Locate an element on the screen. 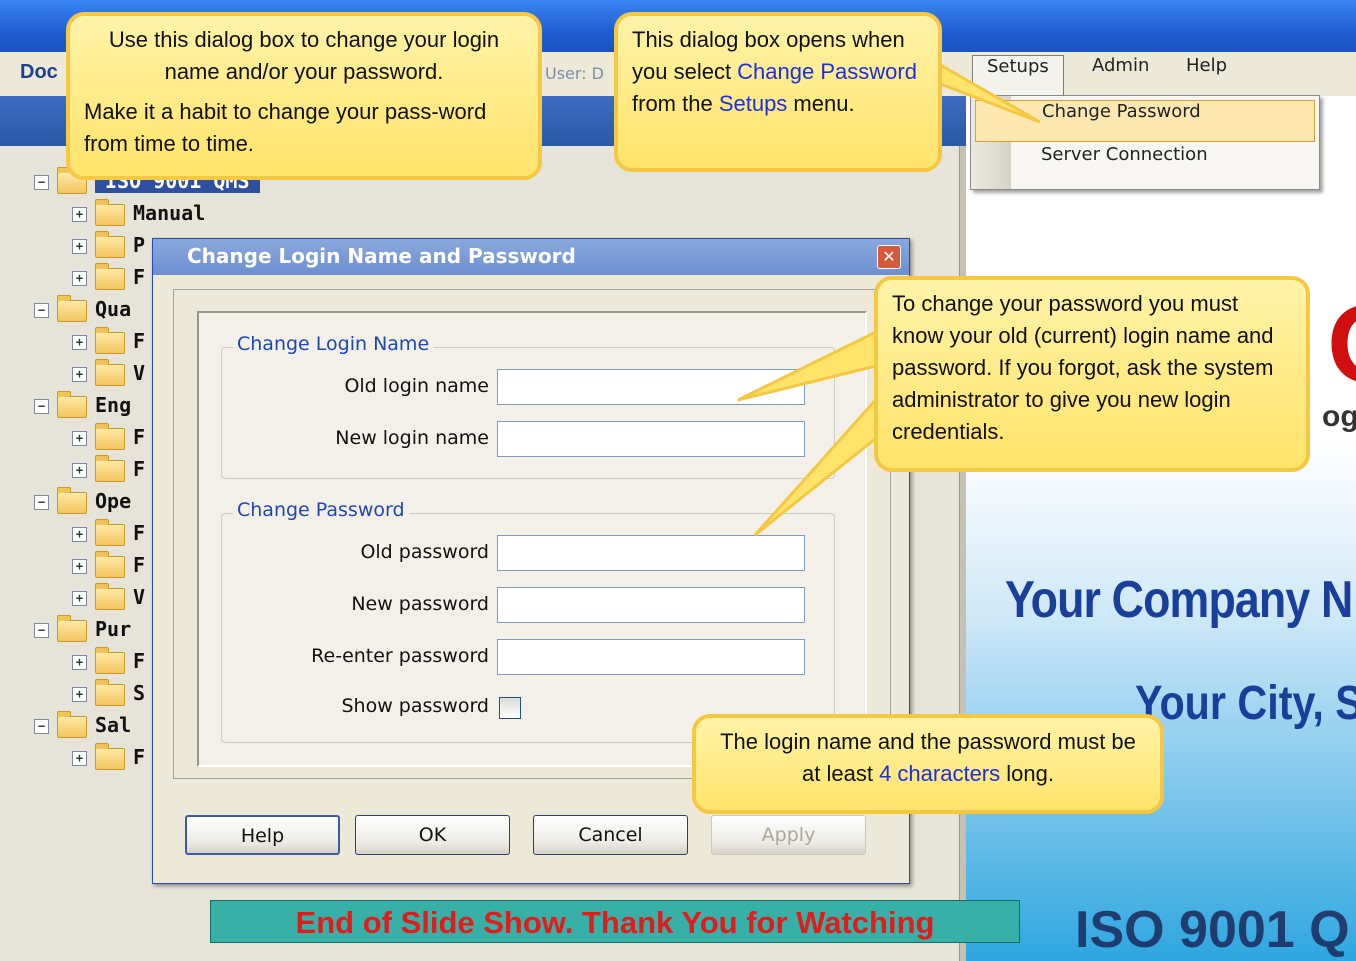 The height and width of the screenshot is (961, 1356). brand-logo-fragment: O is located at coordinates (1341, 345).